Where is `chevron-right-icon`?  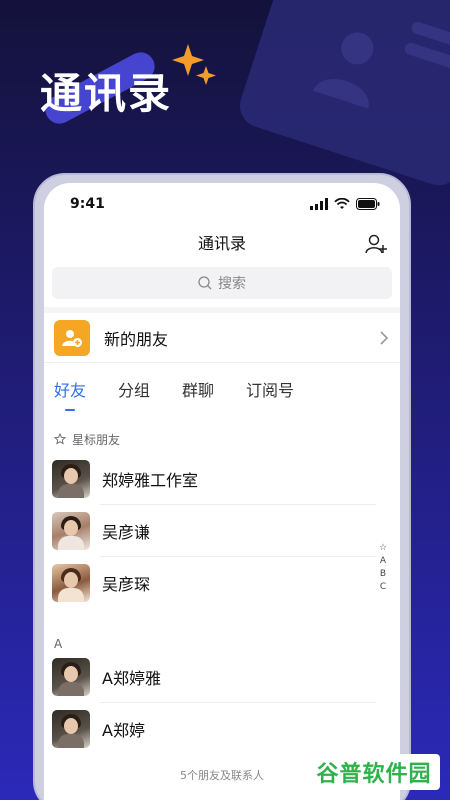
chevron-right-icon is located at coordinates (384, 337).